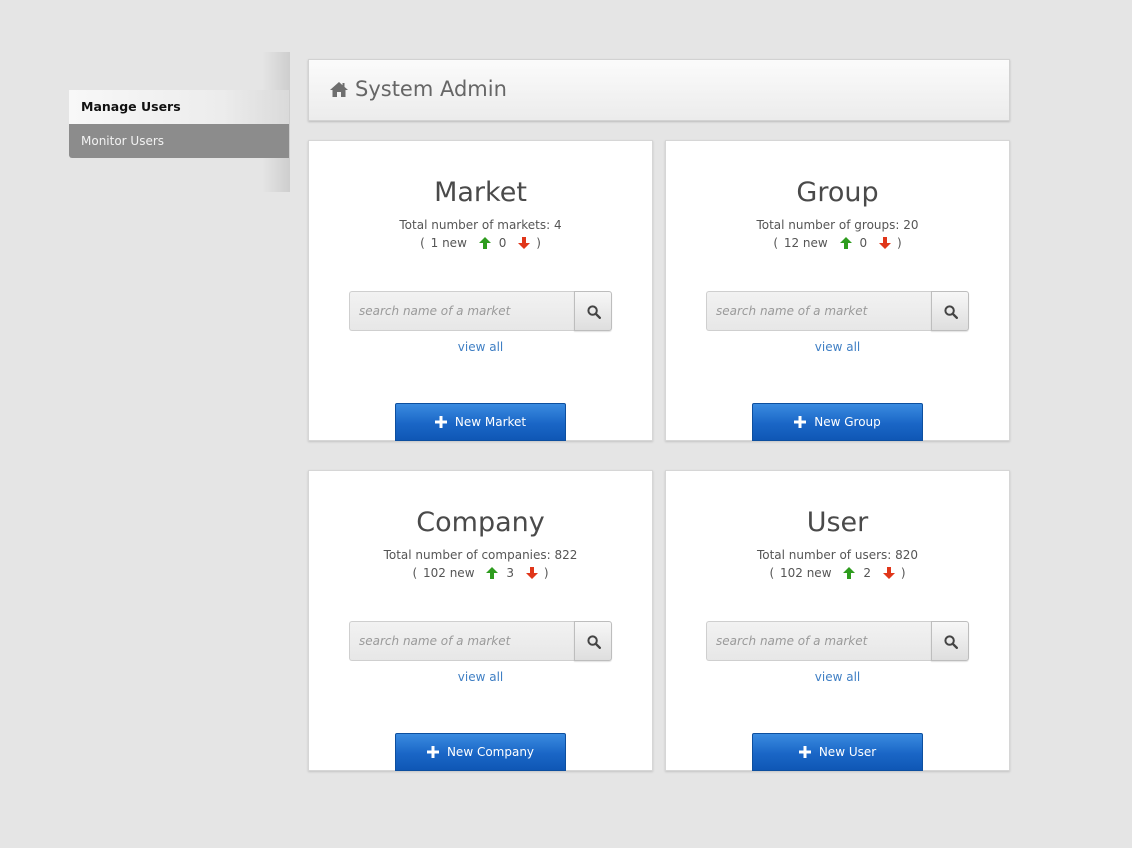 This screenshot has width=1132, height=848. What do you see at coordinates (490, 422) in the screenshot?
I see `button-label: New Market` at bounding box center [490, 422].